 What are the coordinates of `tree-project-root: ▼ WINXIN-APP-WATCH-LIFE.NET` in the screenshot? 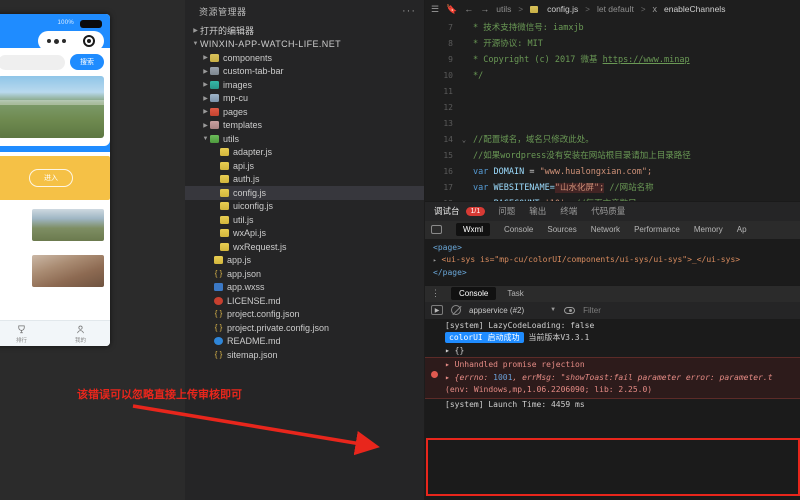 It's located at (304, 45).